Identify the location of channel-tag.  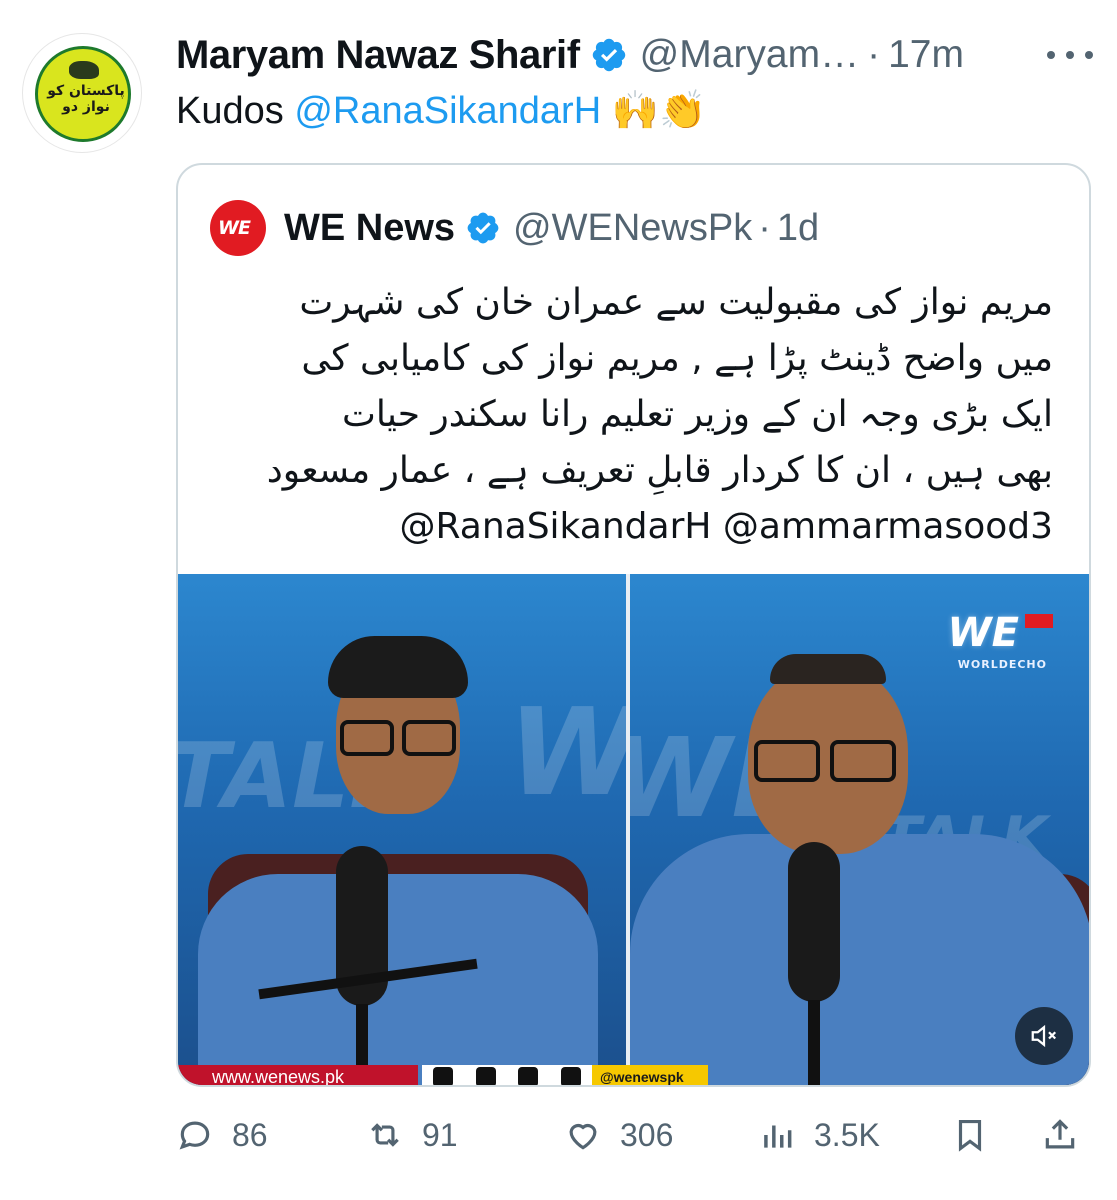
(1039, 621).